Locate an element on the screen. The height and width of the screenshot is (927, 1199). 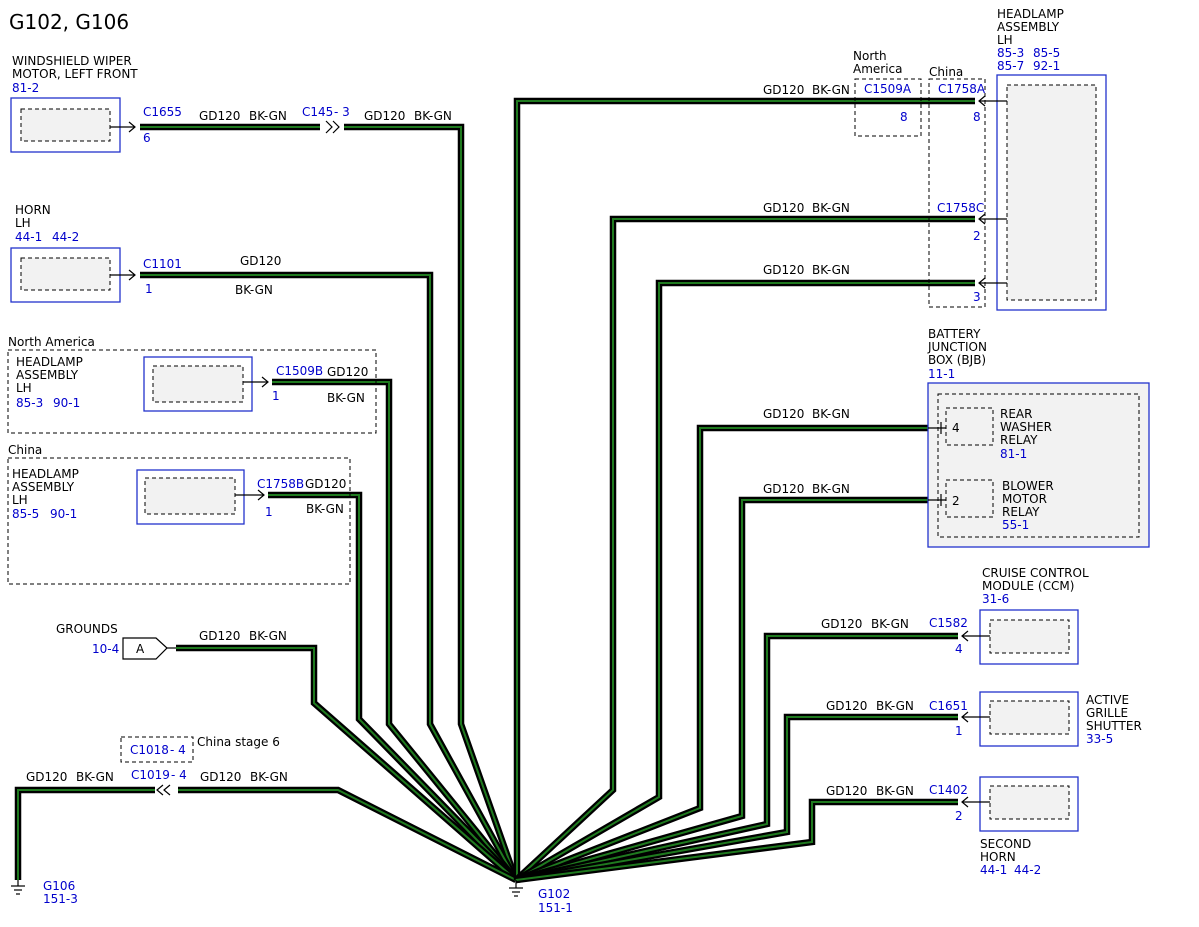
headlamp-cn-connector: C1758B is located at coordinates (280, 484).